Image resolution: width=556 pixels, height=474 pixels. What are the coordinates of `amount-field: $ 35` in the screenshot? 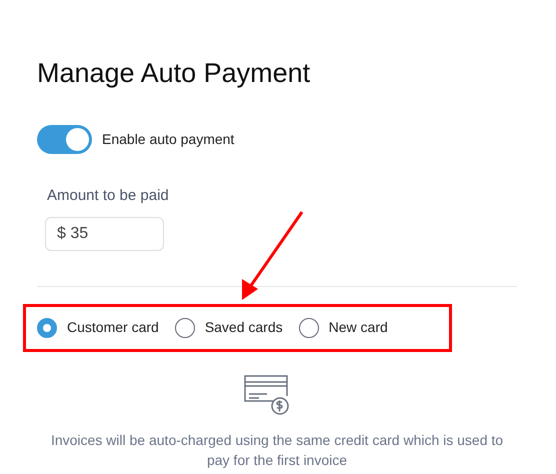 It's located at (104, 233).